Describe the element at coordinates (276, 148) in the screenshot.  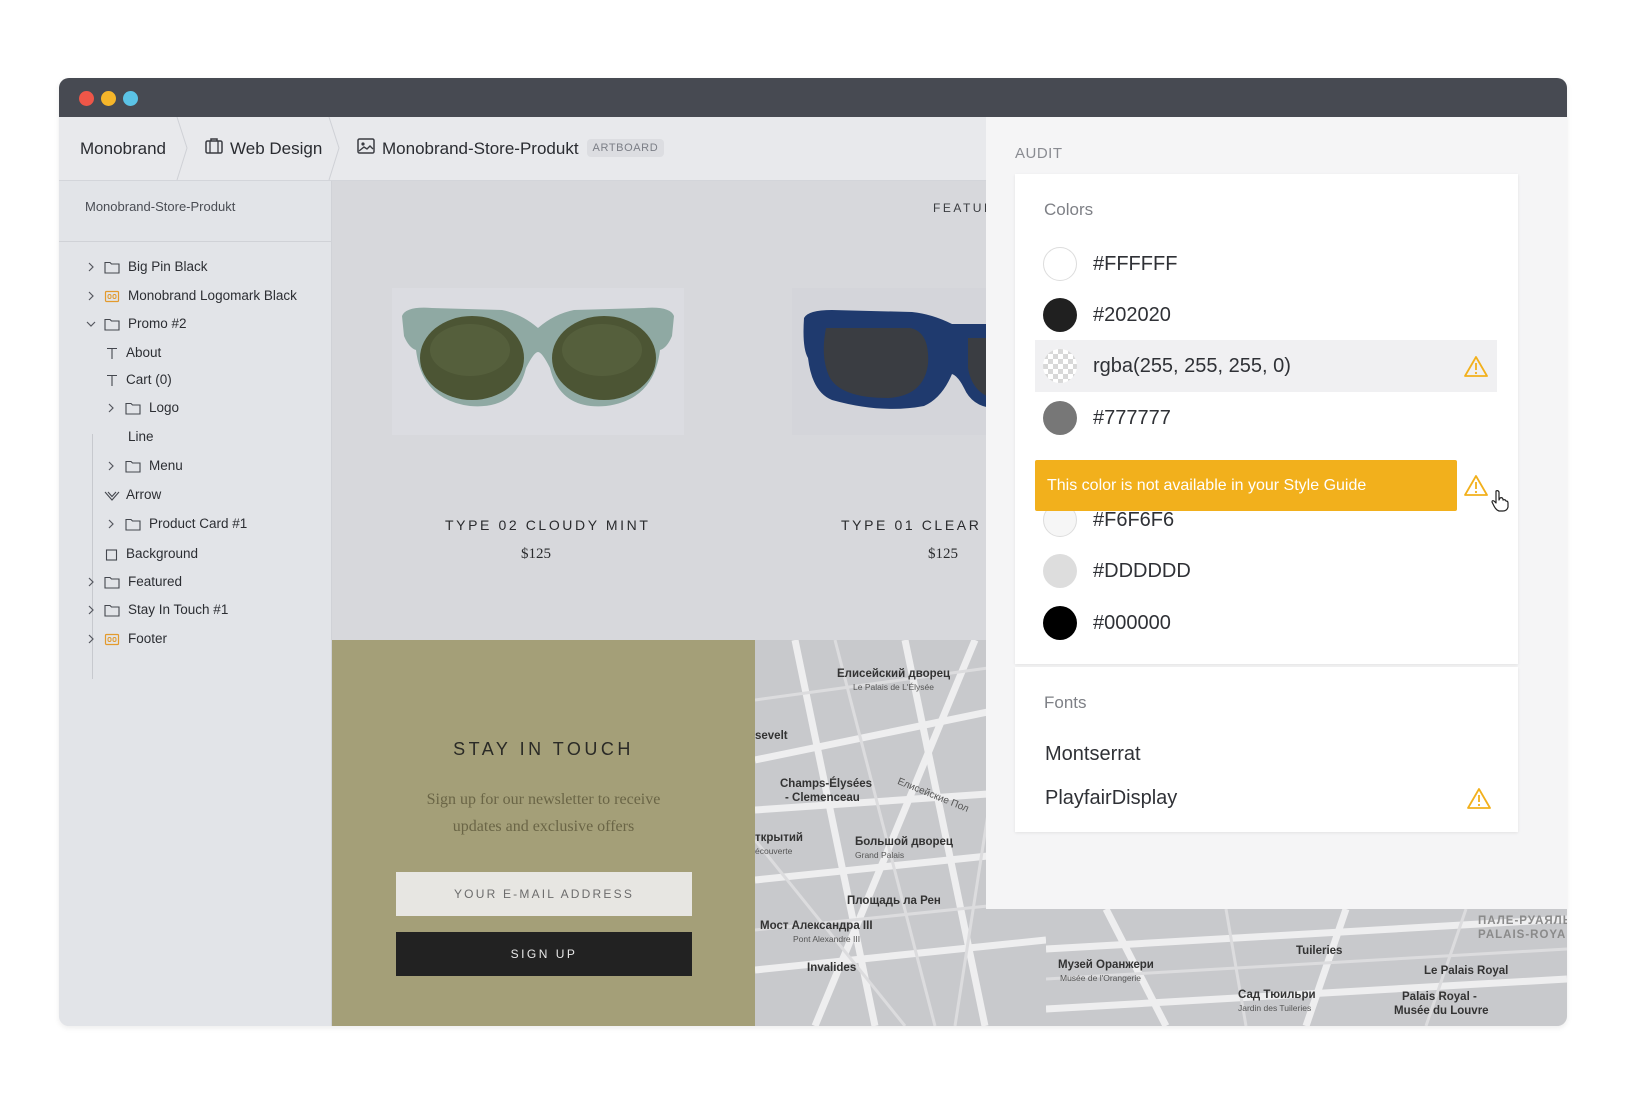
I see `breadcrumb-label: Web Design` at that location.